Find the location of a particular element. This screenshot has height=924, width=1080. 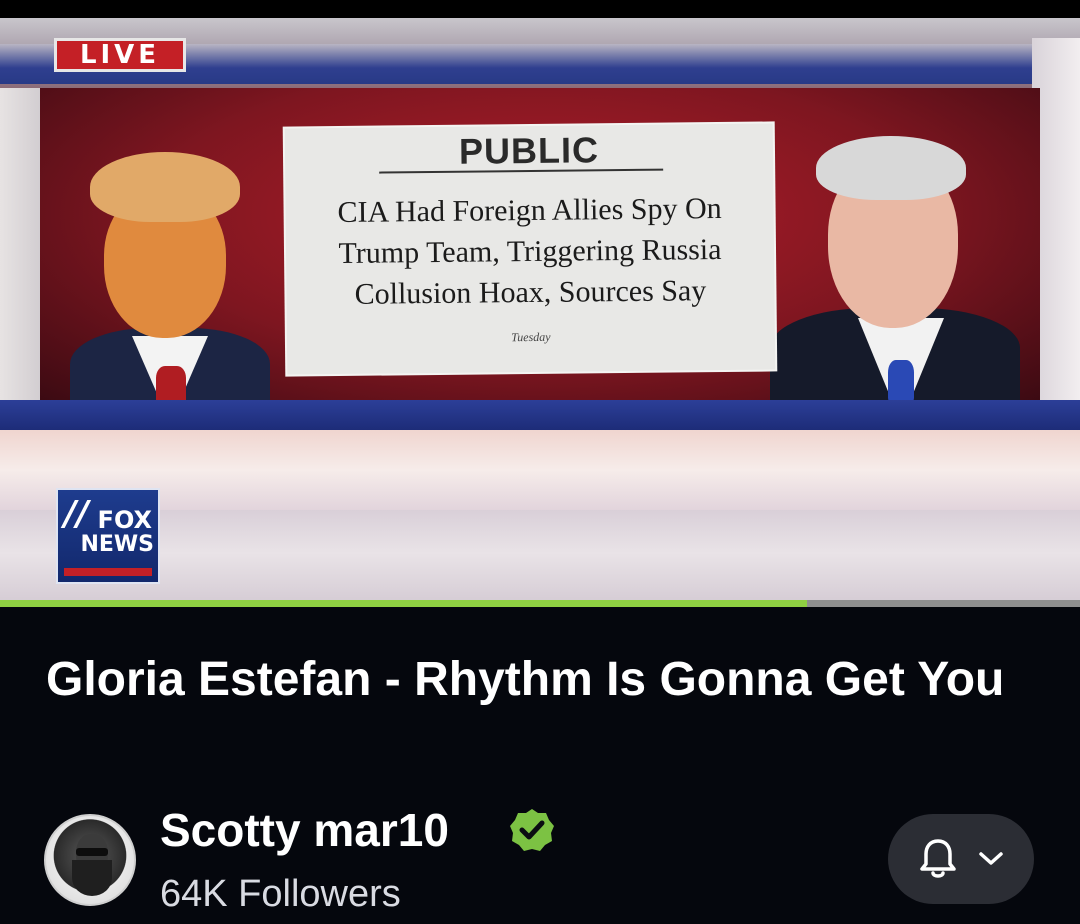

logo-slash-icon: // is located at coordinates (76, 514).